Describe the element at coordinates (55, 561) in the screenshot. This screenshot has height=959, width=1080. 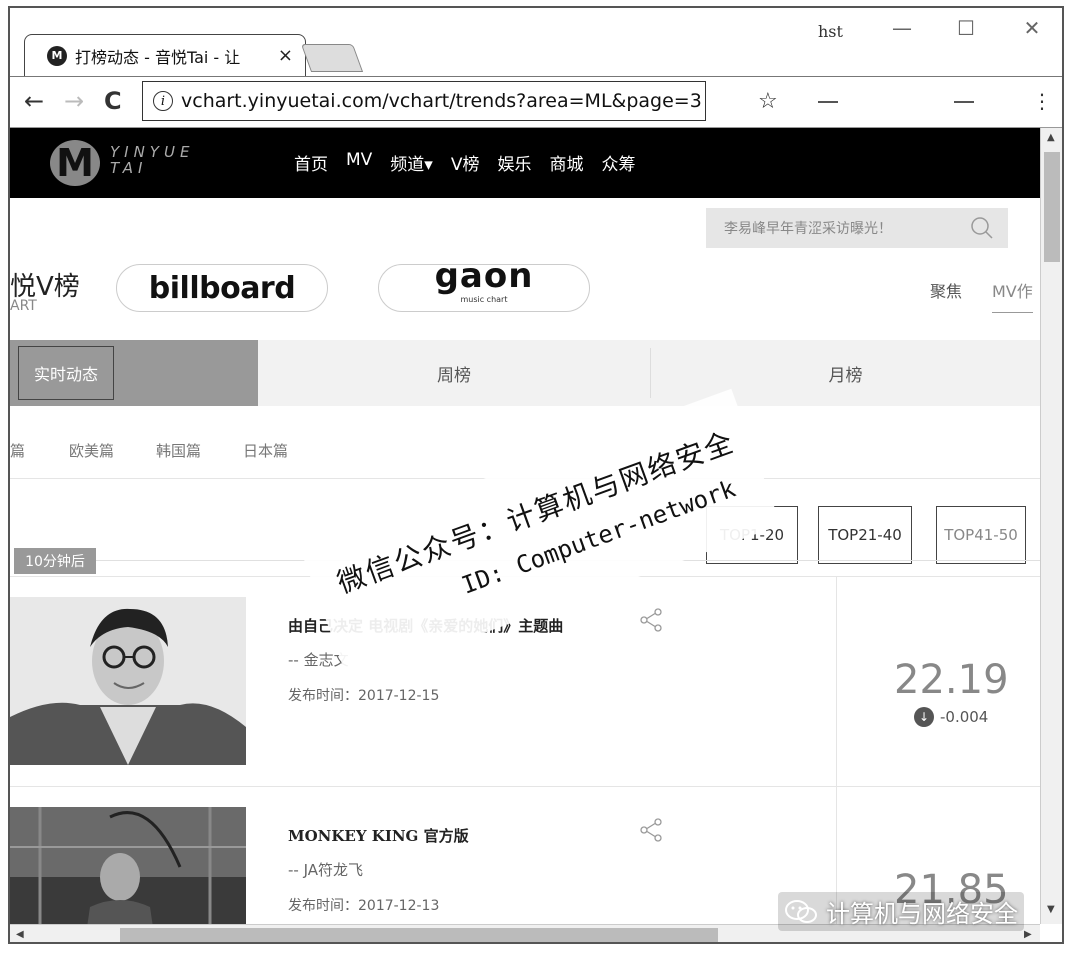
I see `time-badge: 10分钟后` at that location.